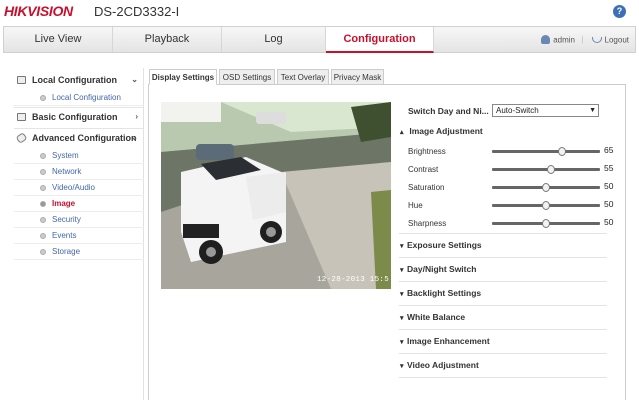  What do you see at coordinates (357, 77) in the screenshot?
I see `tab-privacy-mask: Privacy Mask` at bounding box center [357, 77].